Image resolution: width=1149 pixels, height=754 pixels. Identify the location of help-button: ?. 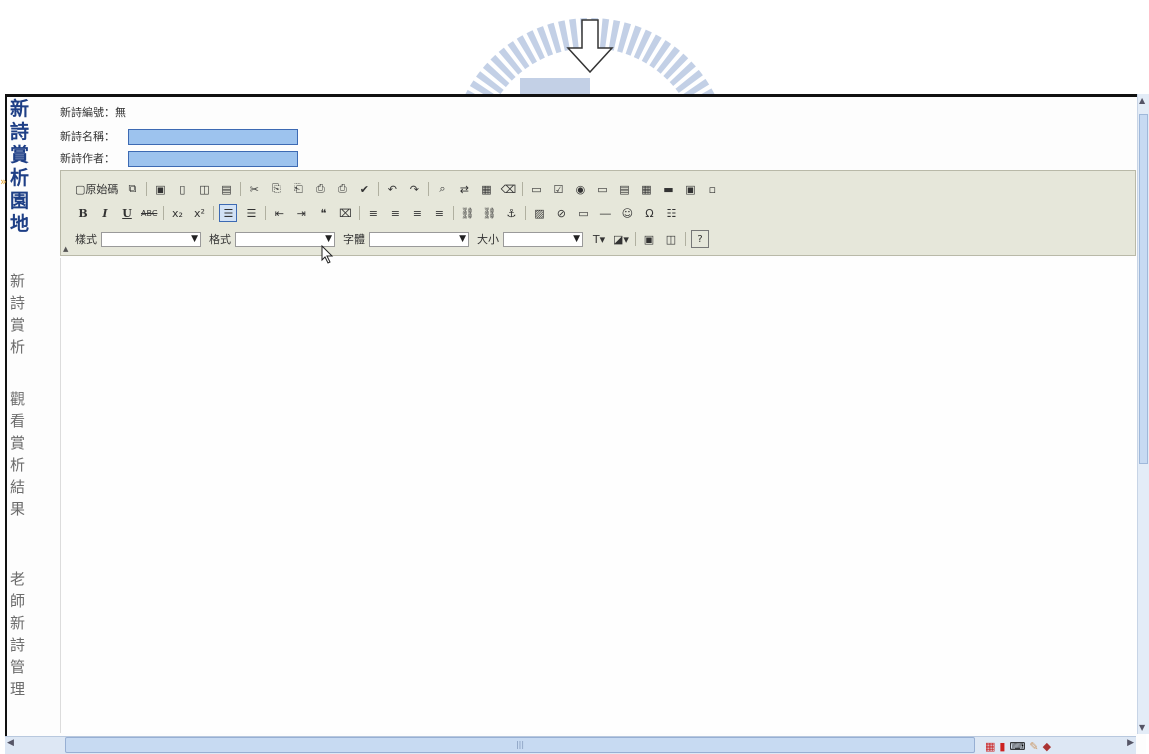
(700, 239).